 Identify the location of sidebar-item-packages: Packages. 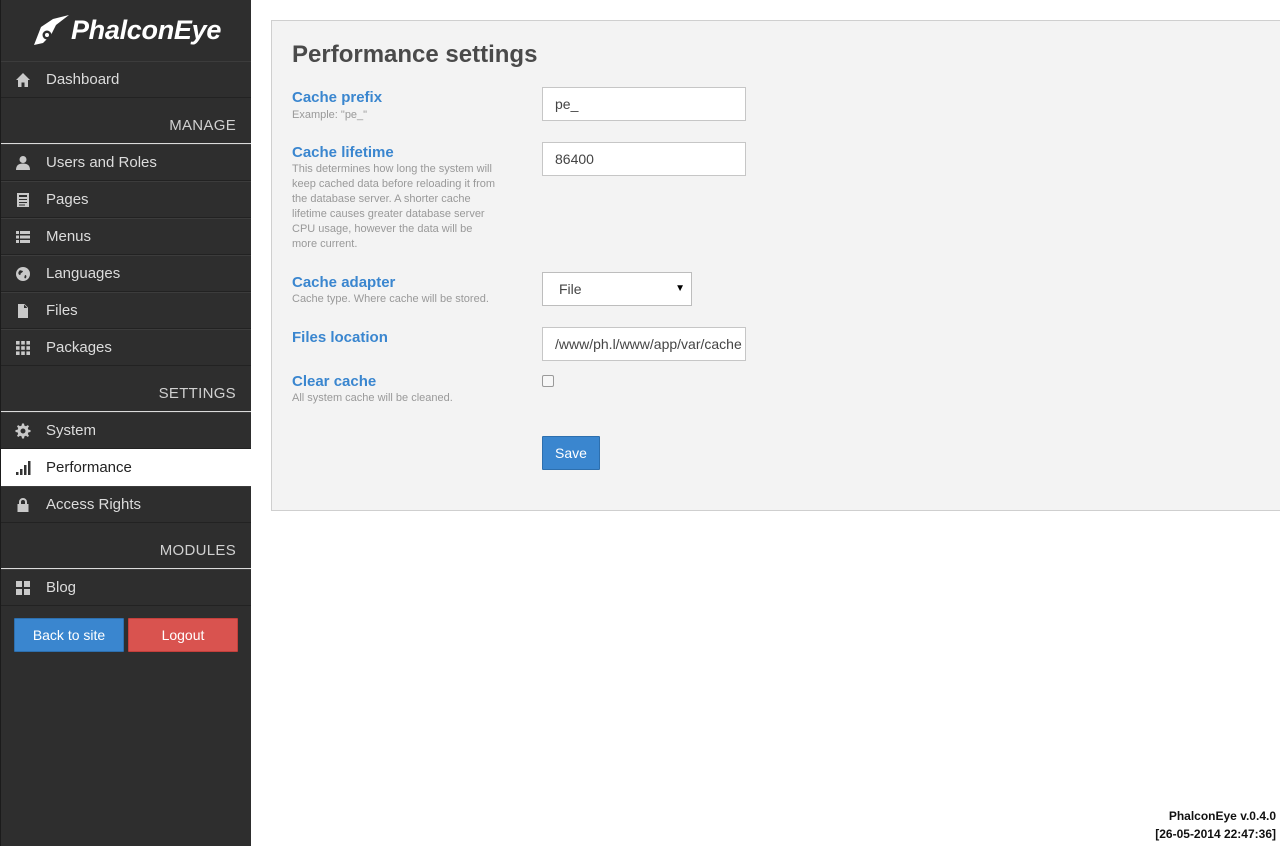
(126, 347).